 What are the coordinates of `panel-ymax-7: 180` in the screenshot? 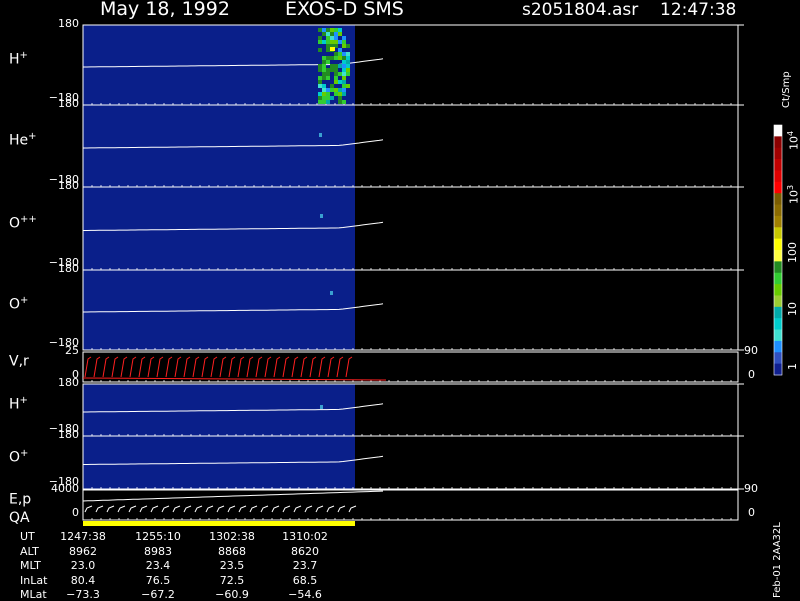 It's located at (68, 434).